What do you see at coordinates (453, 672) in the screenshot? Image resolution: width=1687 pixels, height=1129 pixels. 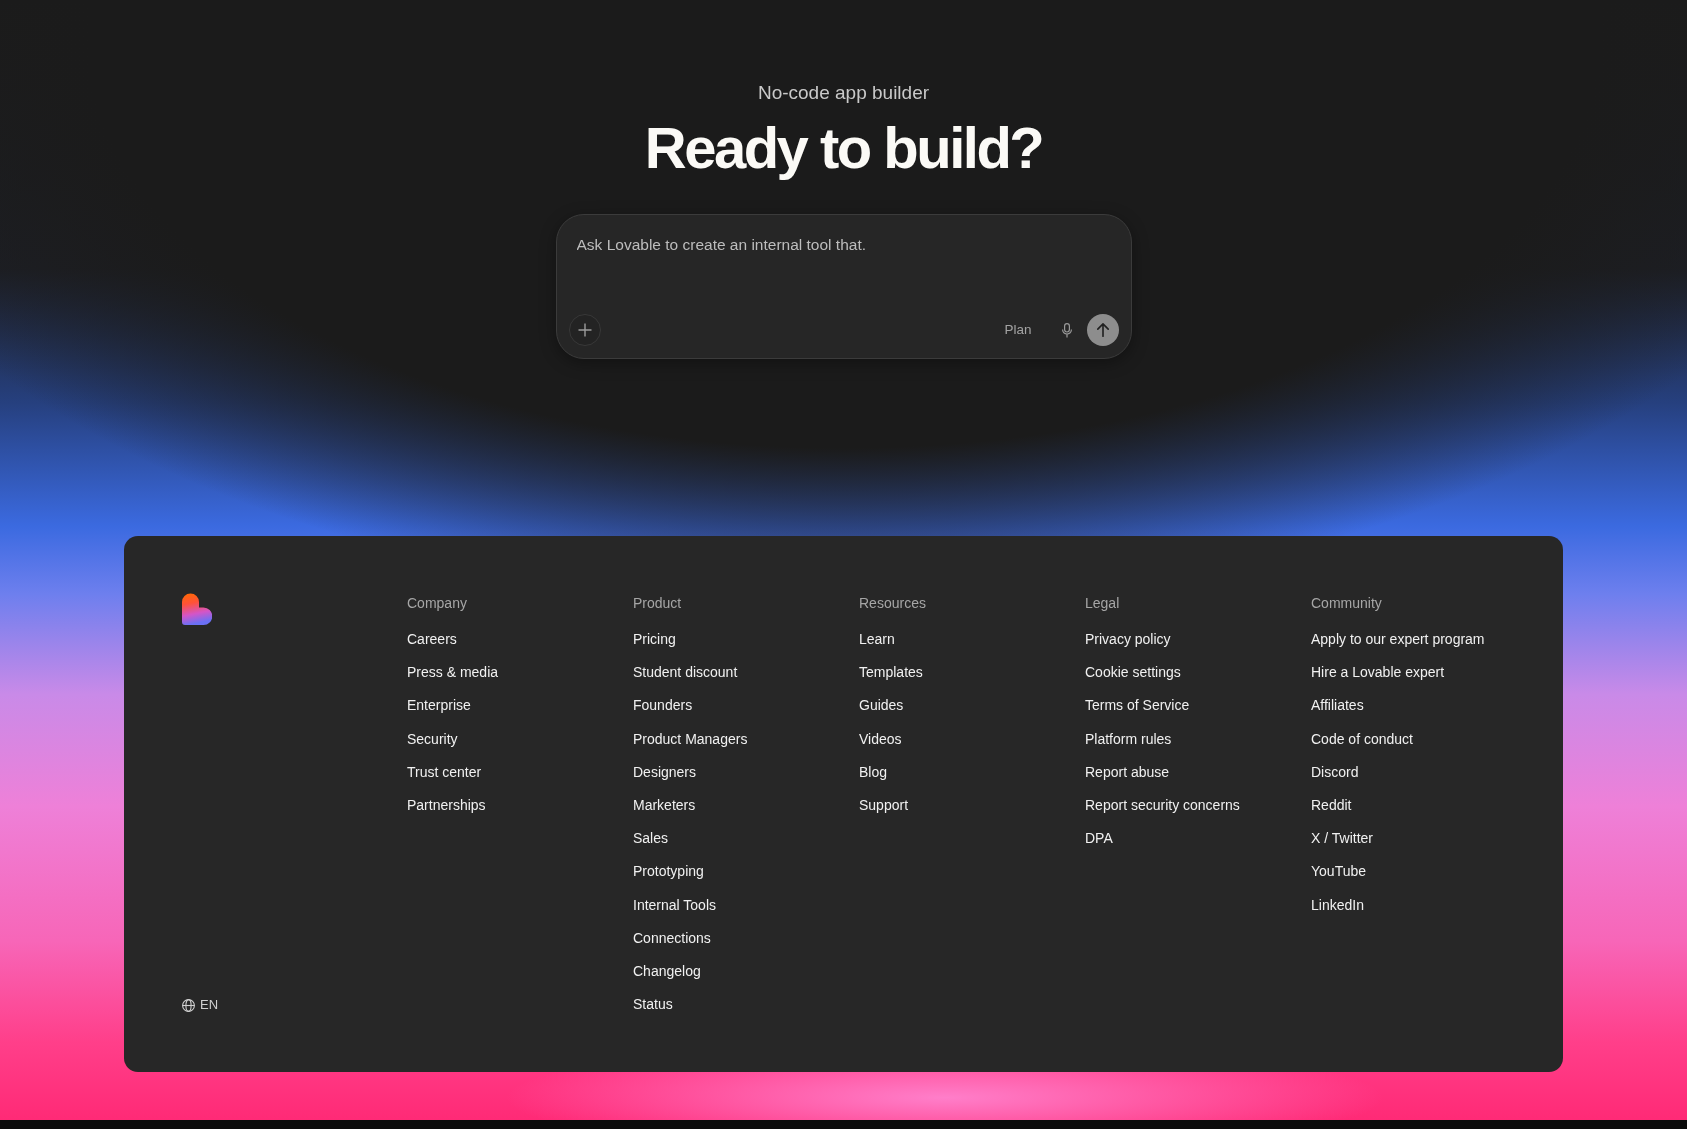 I see `footer-link: Press & media` at bounding box center [453, 672].